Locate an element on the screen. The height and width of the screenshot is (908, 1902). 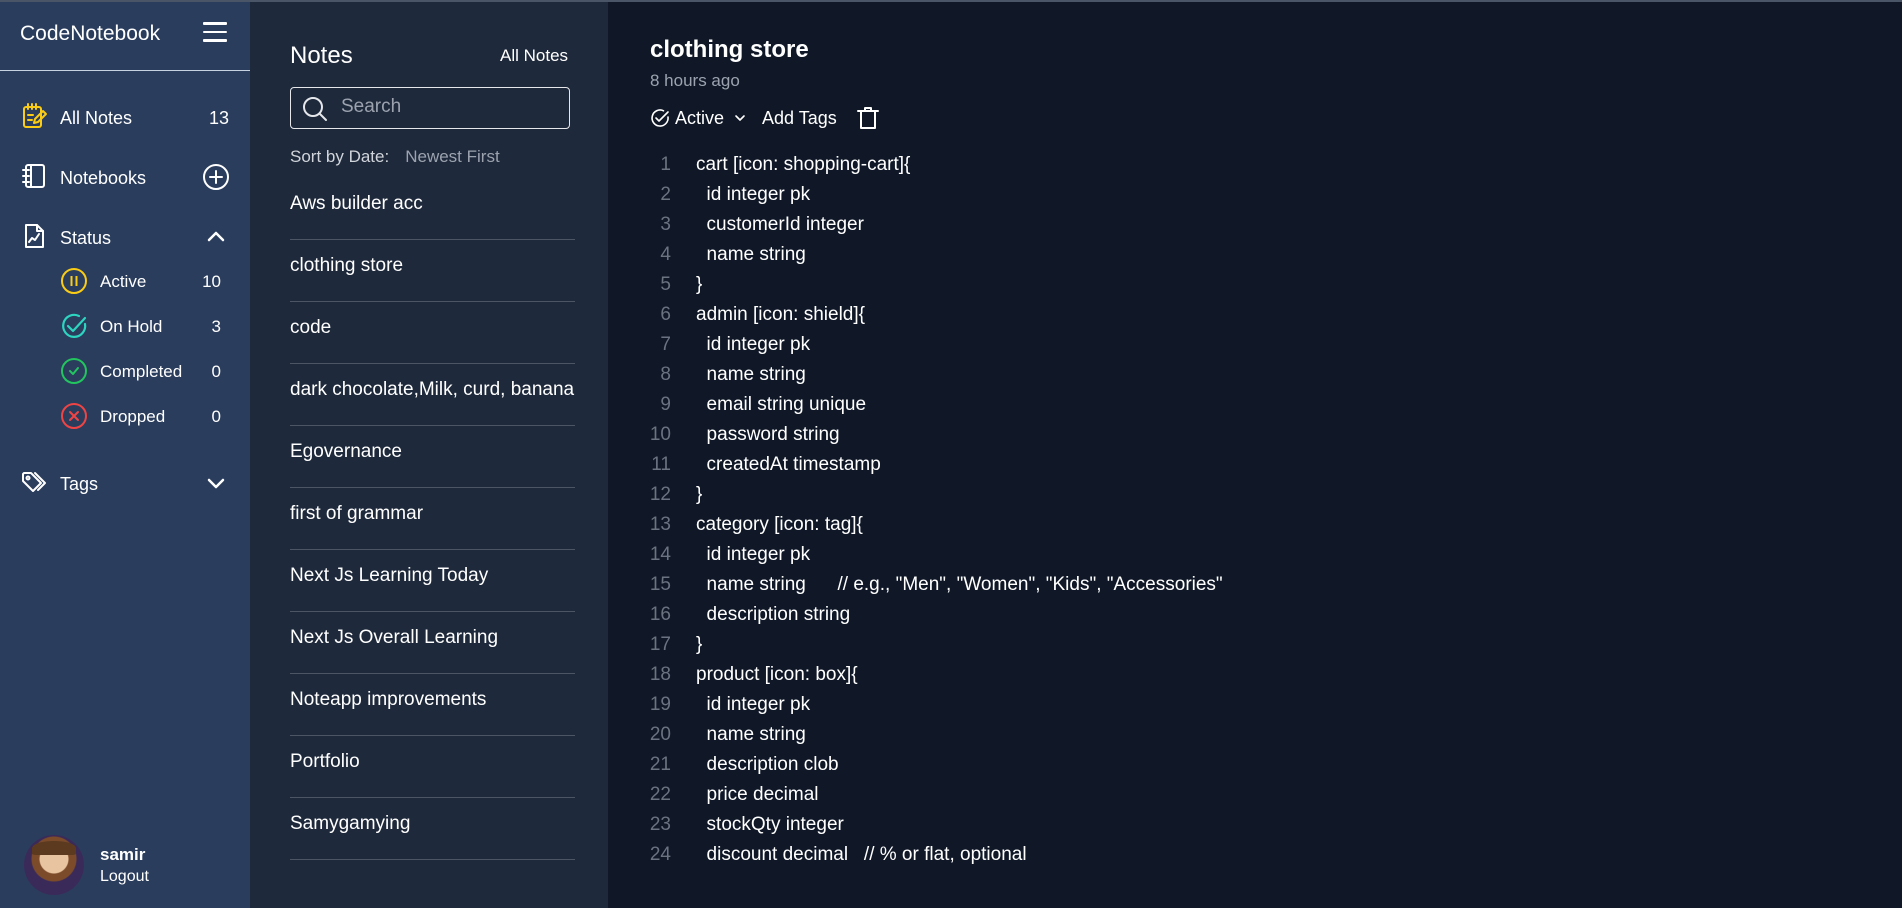
code-line: 18 product [icon: box]{ is located at coordinates (1108, 675).